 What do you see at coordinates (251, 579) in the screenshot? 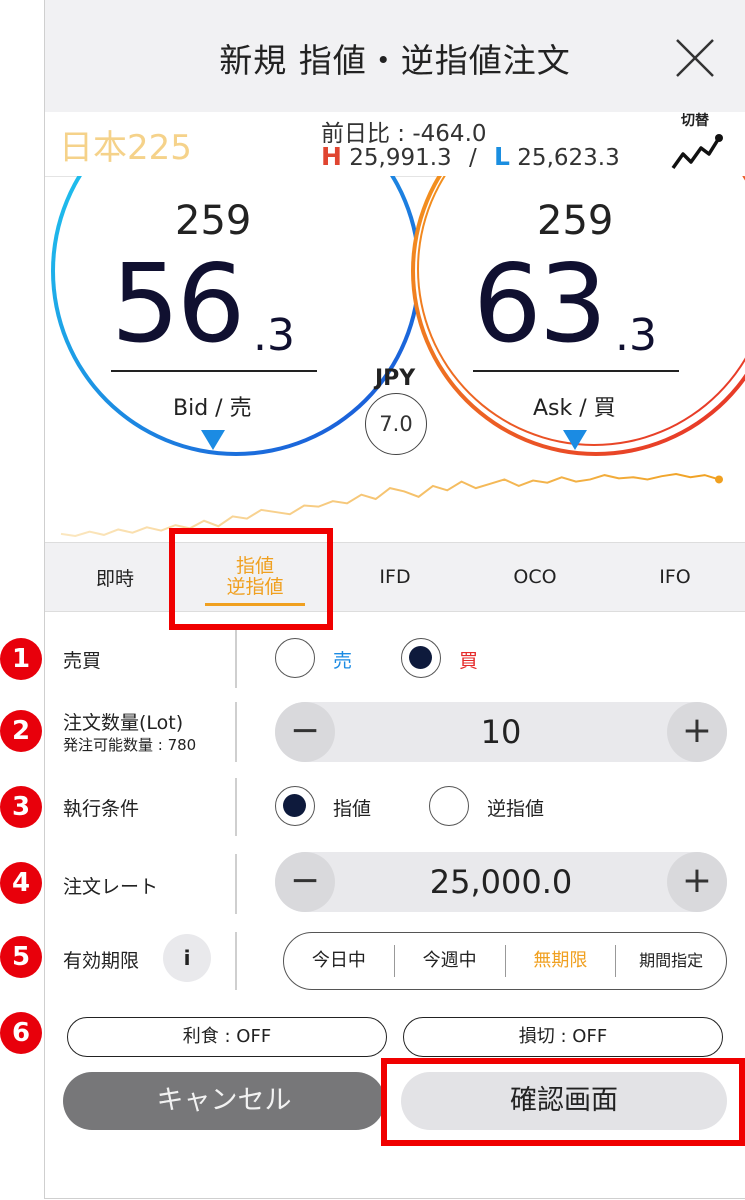
I see `highlight-box-tab` at bounding box center [251, 579].